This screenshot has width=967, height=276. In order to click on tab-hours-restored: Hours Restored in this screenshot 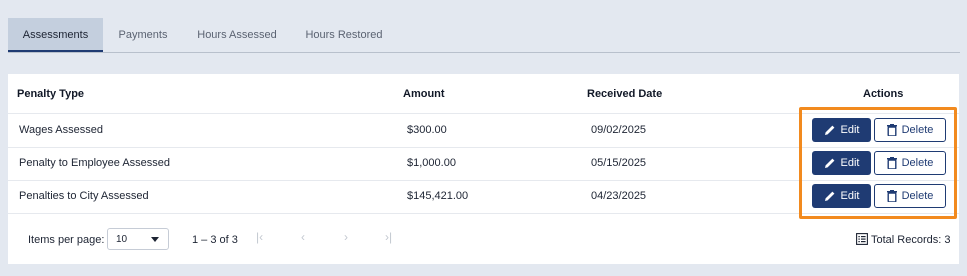, I will do `click(344, 35)`.